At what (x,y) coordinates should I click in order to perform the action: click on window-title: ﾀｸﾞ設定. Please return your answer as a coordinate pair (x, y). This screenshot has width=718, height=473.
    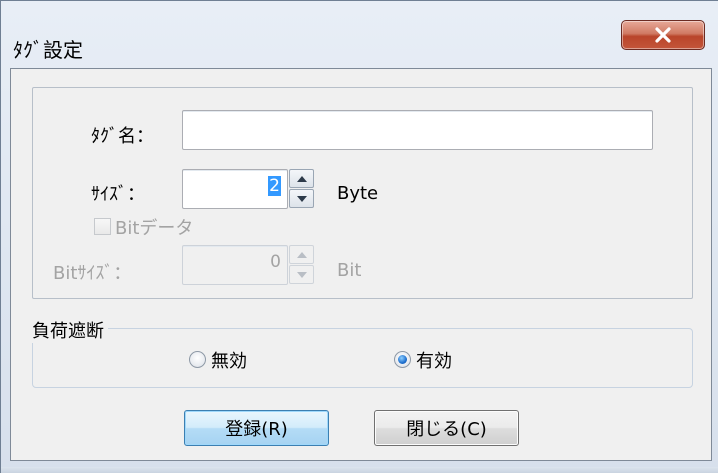
    Looking at the image, I should click on (48, 50).